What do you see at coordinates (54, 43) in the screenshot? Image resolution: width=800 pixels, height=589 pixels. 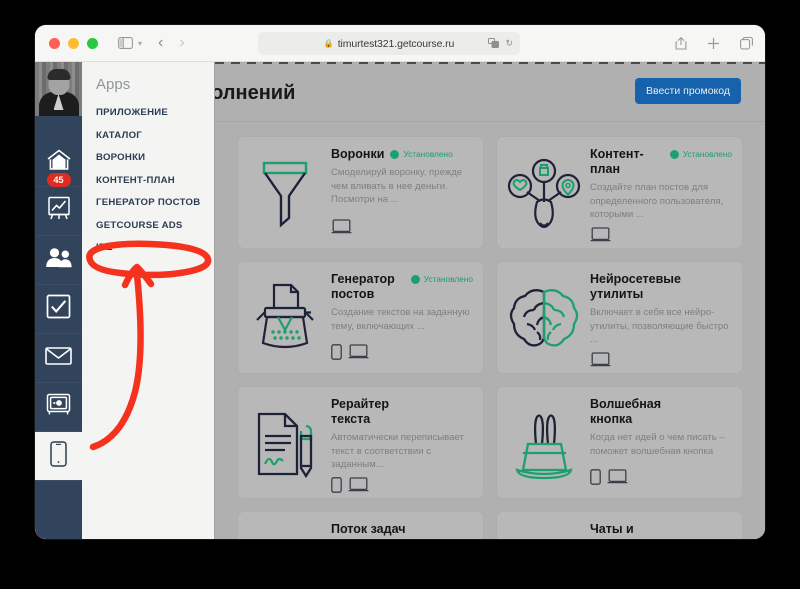 I see `close-window-button` at bounding box center [54, 43].